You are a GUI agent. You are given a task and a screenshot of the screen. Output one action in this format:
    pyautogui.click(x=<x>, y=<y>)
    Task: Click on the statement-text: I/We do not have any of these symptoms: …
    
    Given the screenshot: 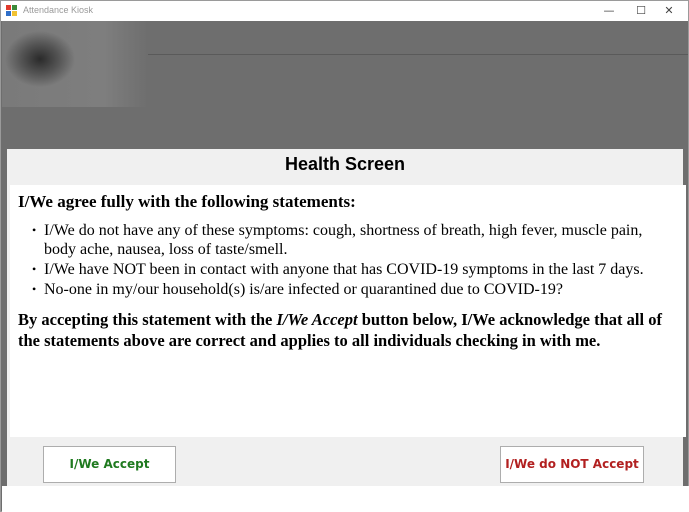 What is the action you would take?
    pyautogui.click(x=343, y=240)
    